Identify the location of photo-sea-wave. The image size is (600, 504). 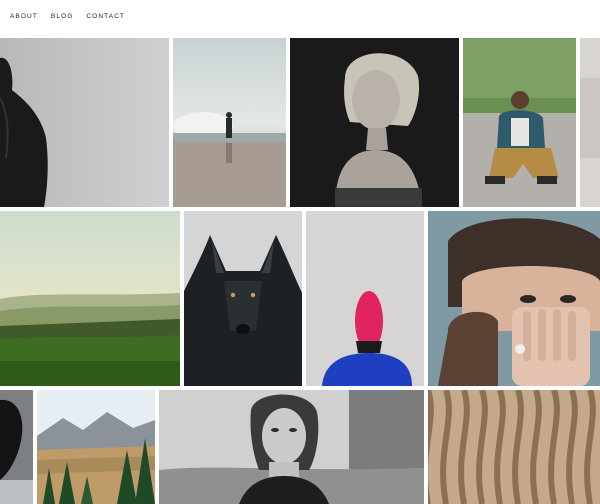
(229, 122).